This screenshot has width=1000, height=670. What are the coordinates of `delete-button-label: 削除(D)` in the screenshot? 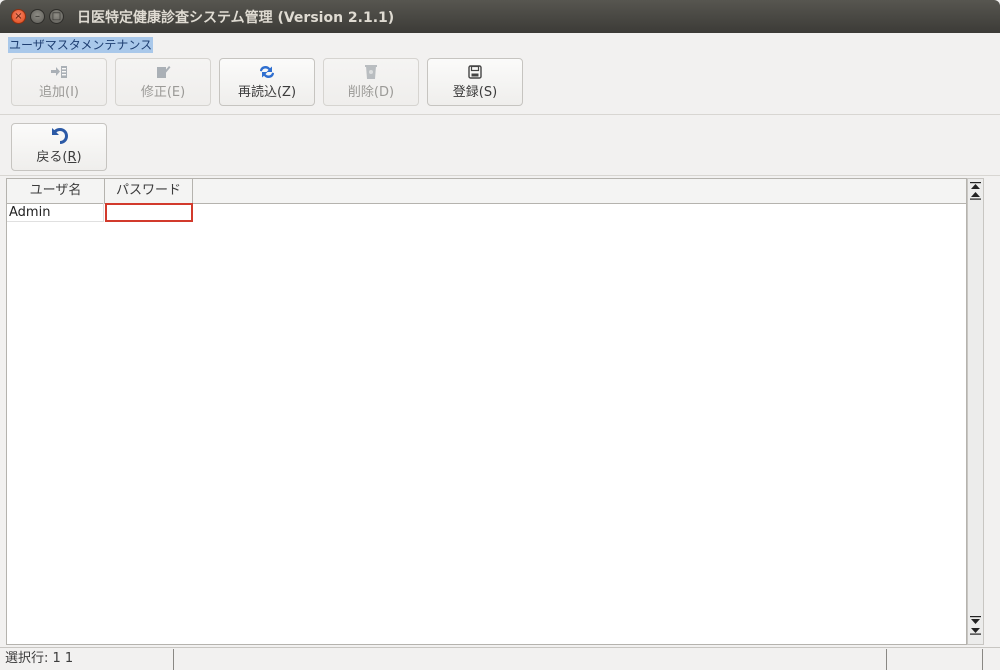 It's located at (371, 92).